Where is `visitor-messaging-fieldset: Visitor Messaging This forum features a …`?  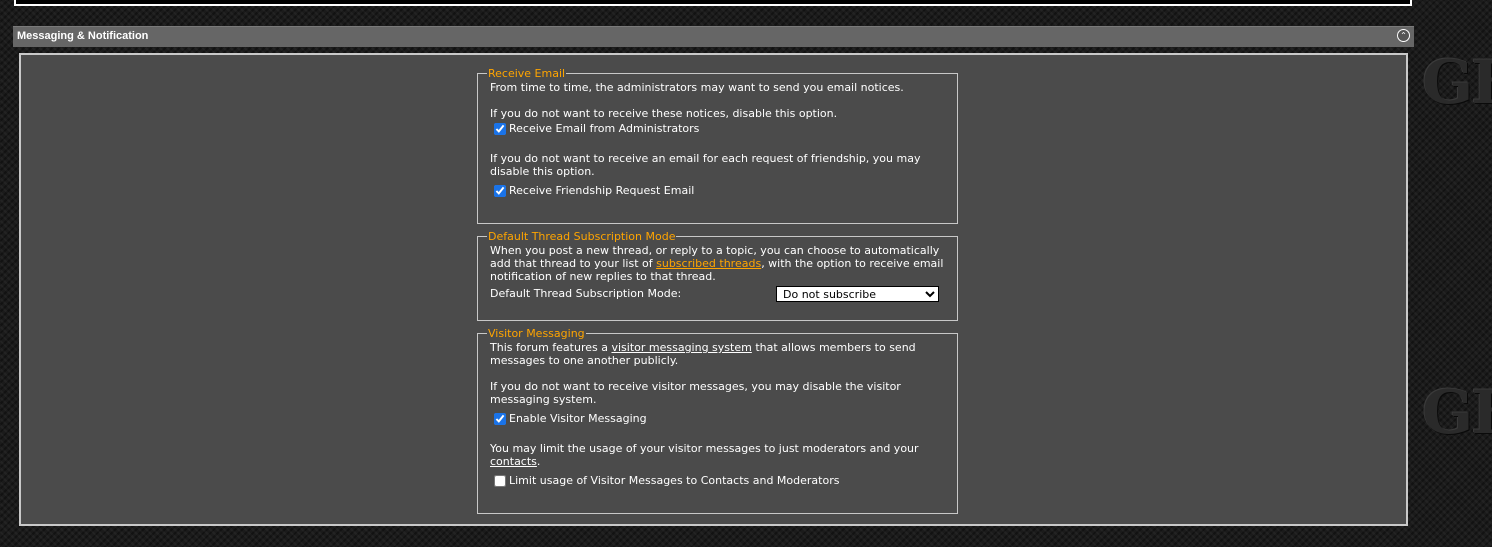
visitor-messaging-fieldset: Visitor Messaging This forum features a … is located at coordinates (717, 420).